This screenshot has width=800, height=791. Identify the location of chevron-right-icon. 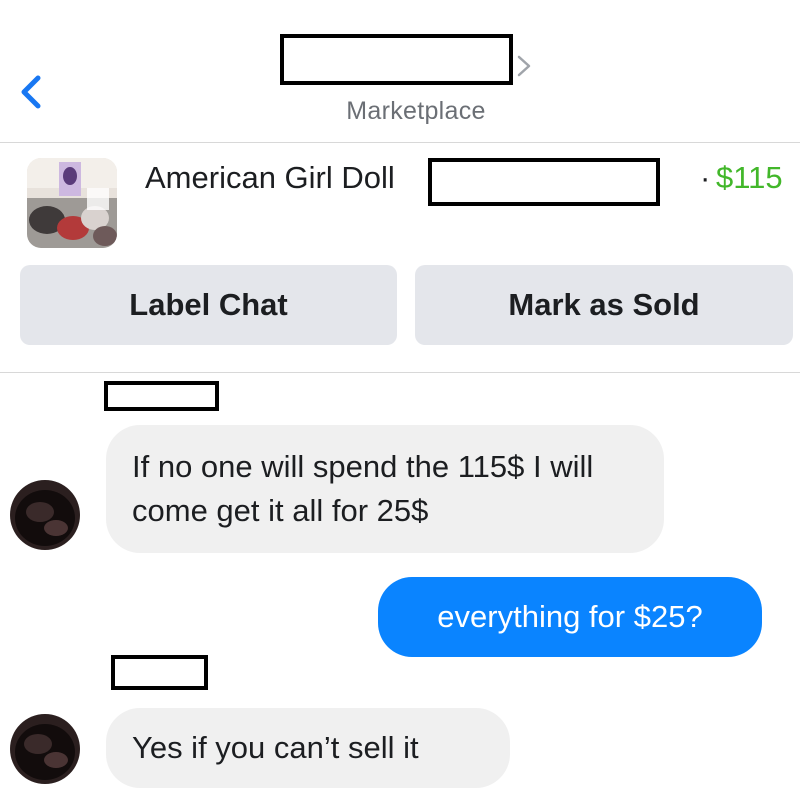
(524, 68).